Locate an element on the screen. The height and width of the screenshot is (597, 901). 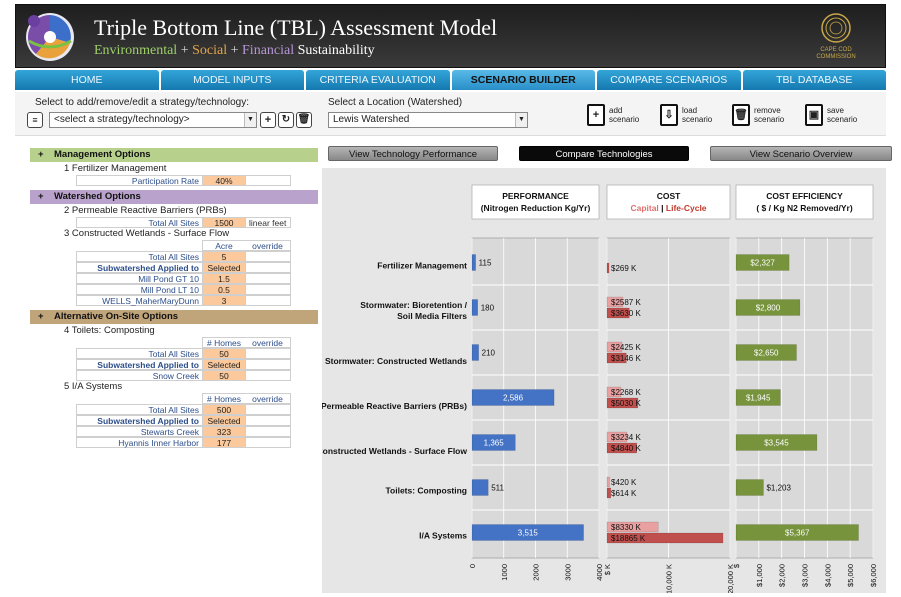
subwatershed-amount: 3 is located at coordinates (223, 300).